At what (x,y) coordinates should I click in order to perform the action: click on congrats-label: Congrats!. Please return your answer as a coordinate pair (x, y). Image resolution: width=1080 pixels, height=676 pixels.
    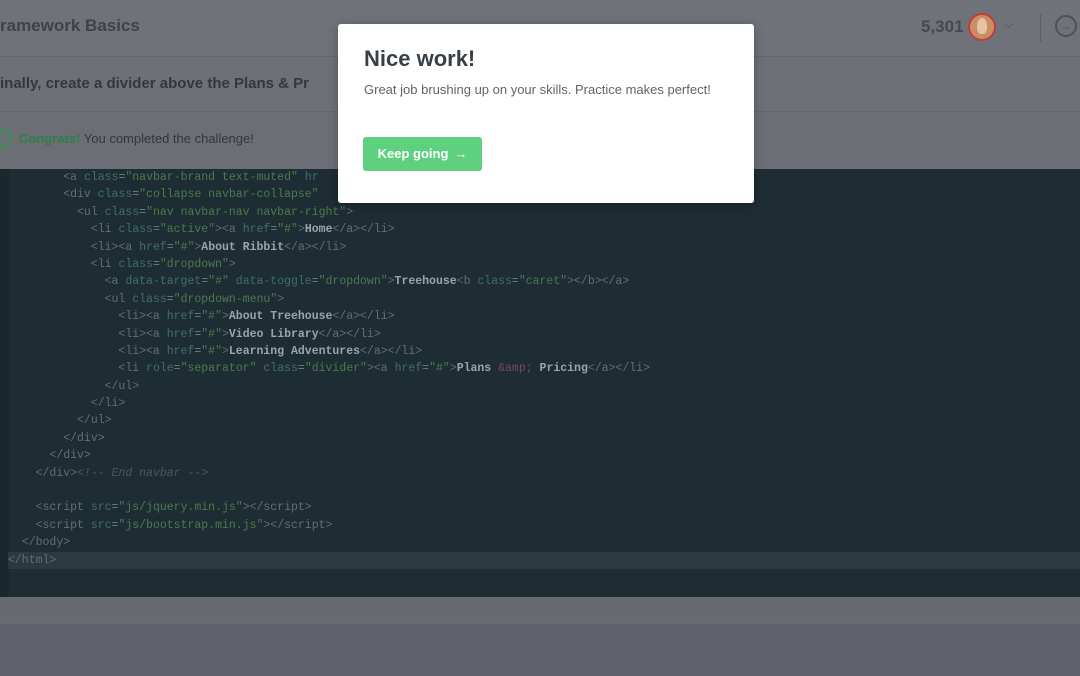
    Looking at the image, I should click on (50, 138).